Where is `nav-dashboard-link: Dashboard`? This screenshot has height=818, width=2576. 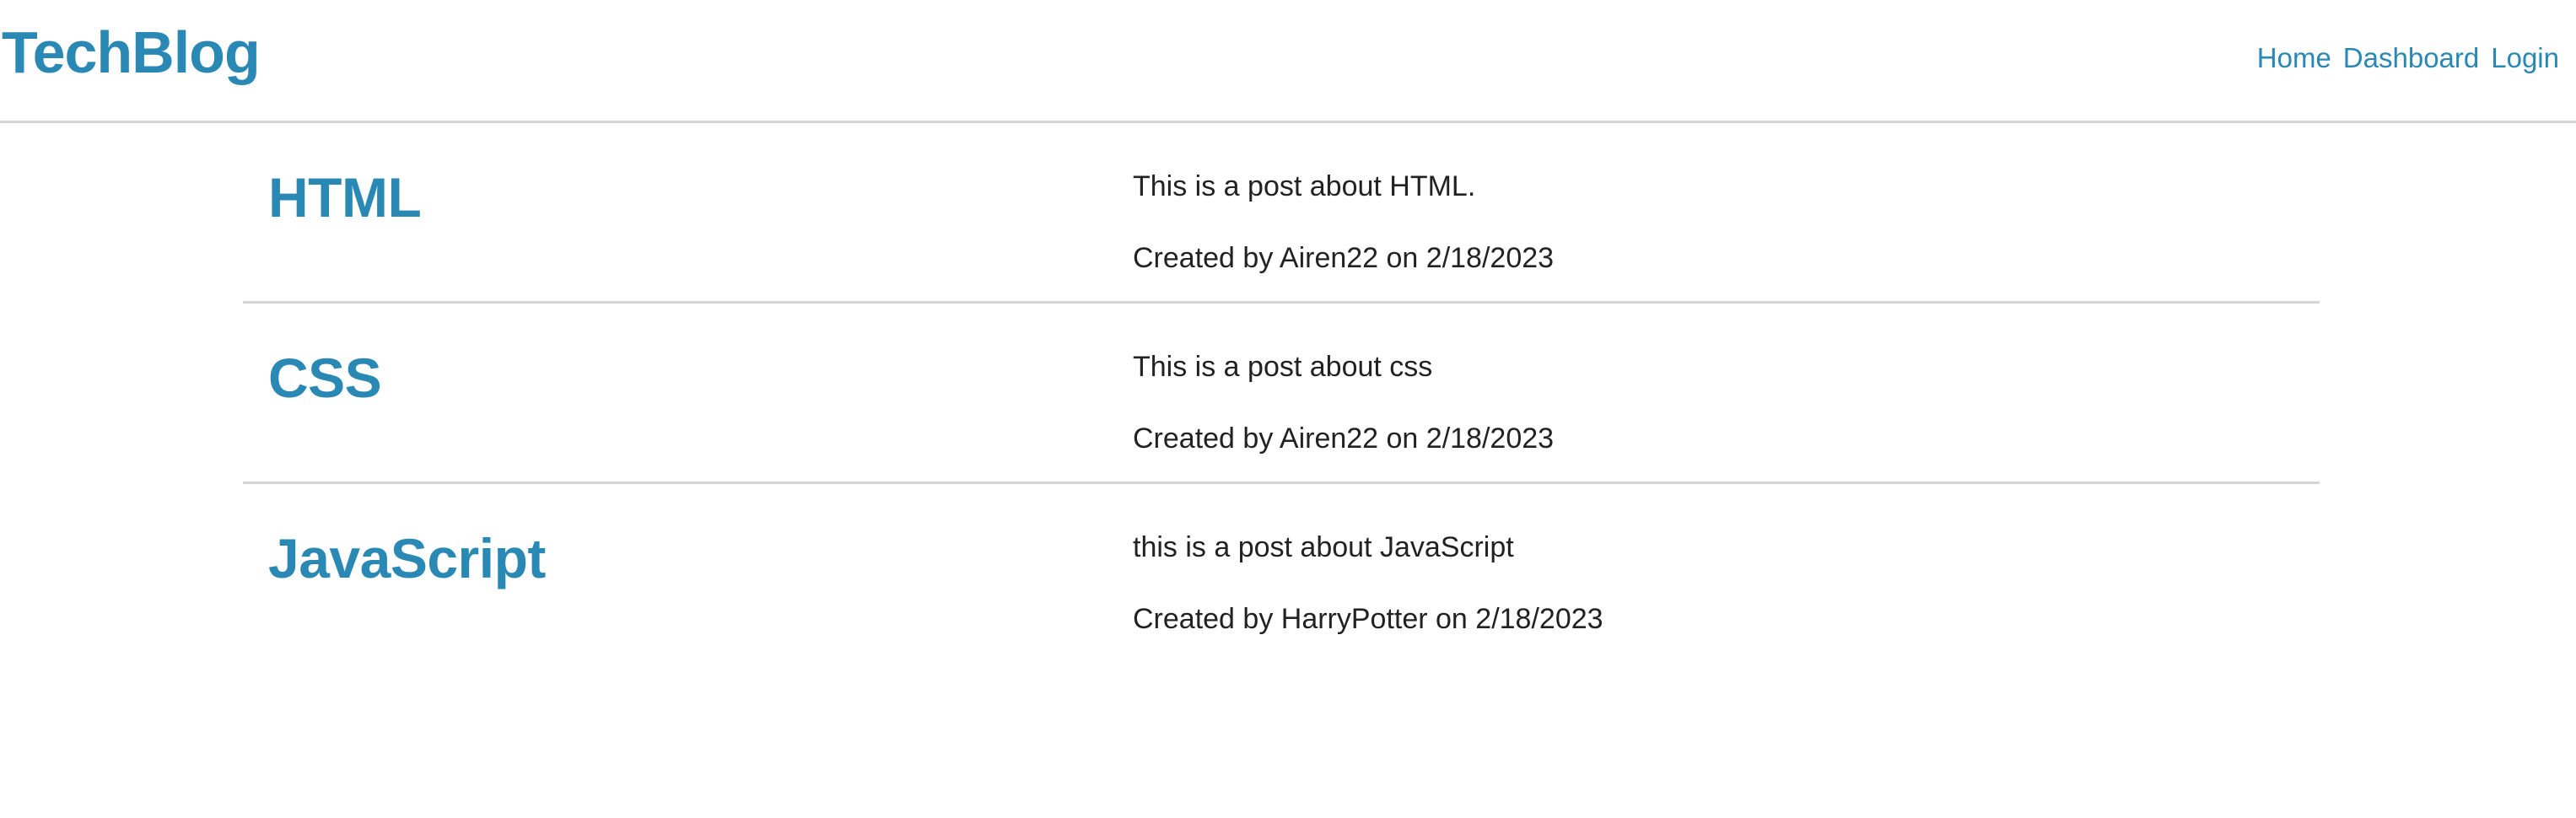
nav-dashboard-link: Dashboard is located at coordinates (2411, 58).